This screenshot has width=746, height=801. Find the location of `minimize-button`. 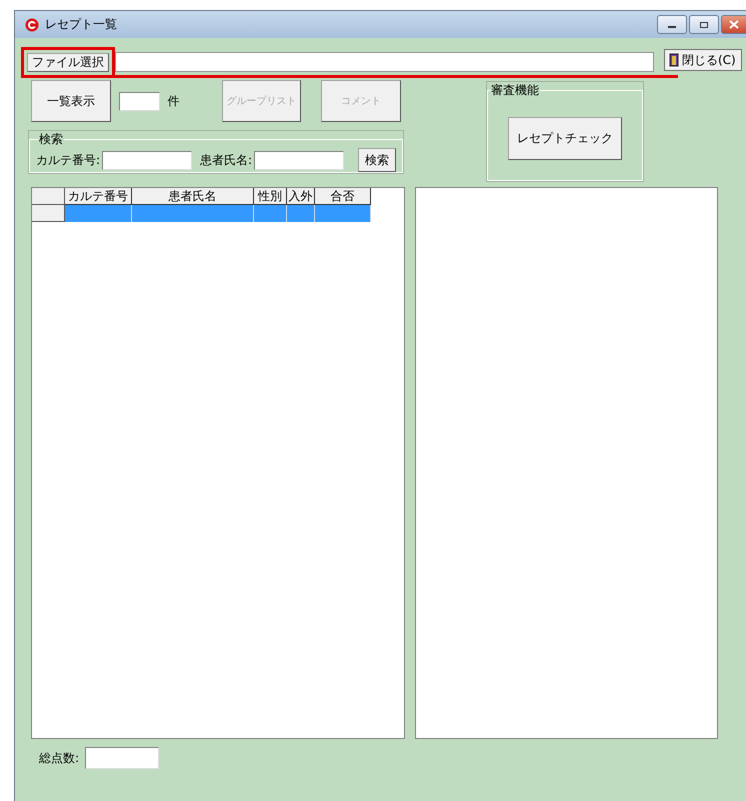

minimize-button is located at coordinates (672, 24).